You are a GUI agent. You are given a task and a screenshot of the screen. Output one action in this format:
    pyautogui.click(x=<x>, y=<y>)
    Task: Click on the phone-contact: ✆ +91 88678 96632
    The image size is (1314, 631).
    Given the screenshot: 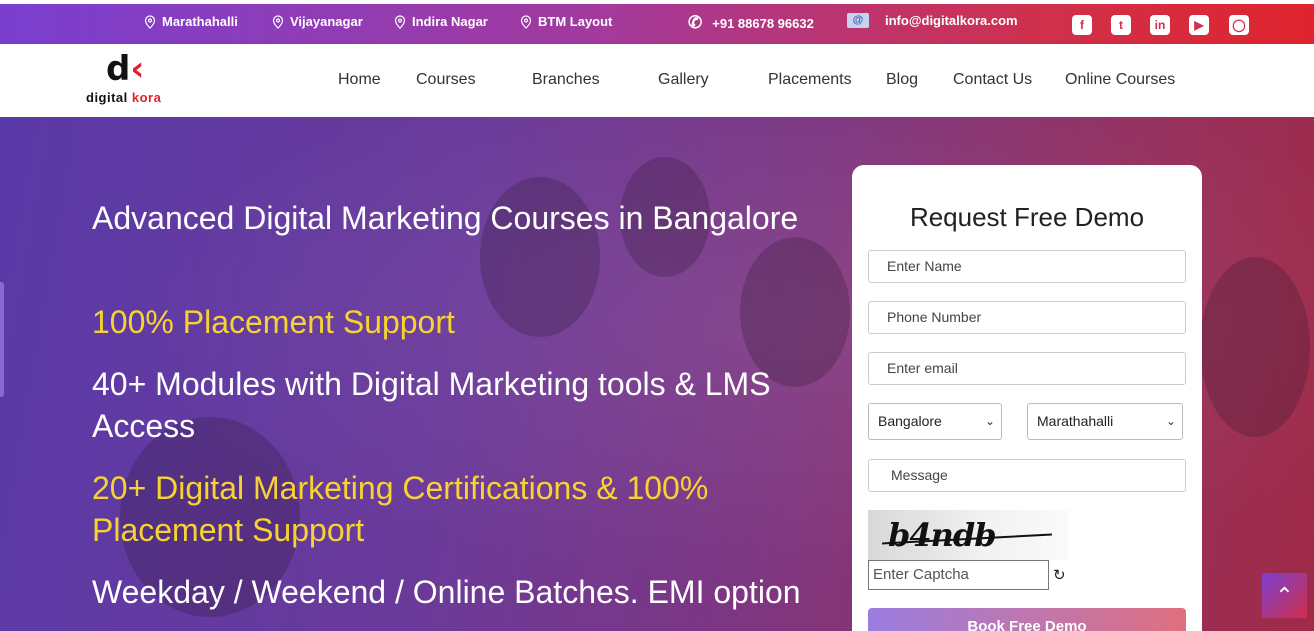 What is the action you would take?
    pyautogui.click(x=751, y=23)
    